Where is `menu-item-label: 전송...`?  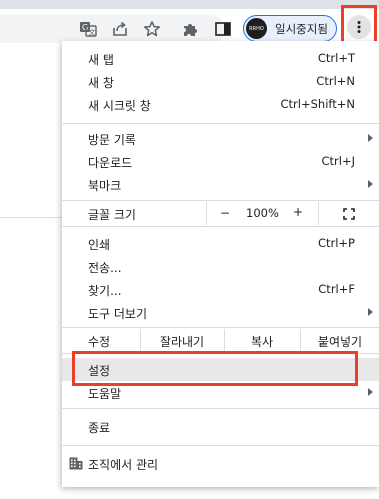
menu-item-label: 전송... is located at coordinates (105, 268).